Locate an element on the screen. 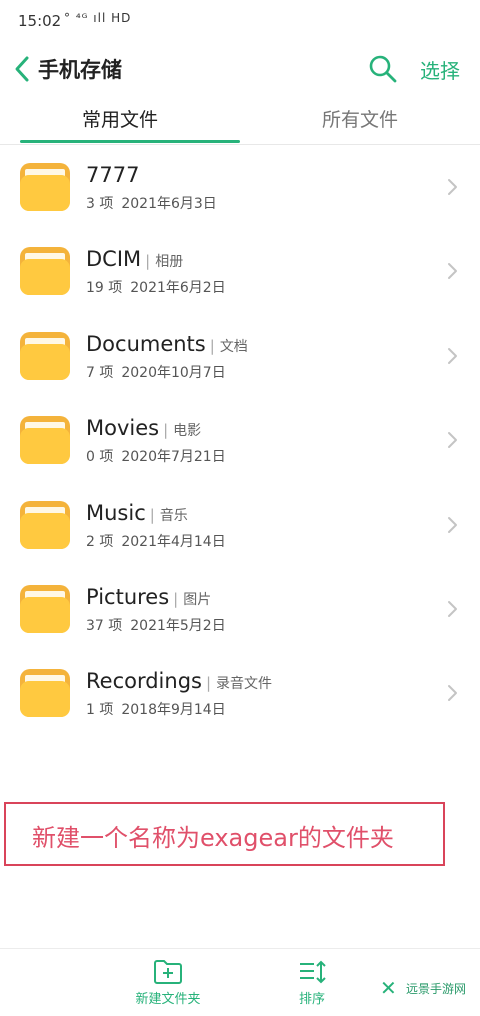 Image resolution: width=480 pixels, height=1016 pixels. modified-date: 2018年9月14日 is located at coordinates (173, 710).